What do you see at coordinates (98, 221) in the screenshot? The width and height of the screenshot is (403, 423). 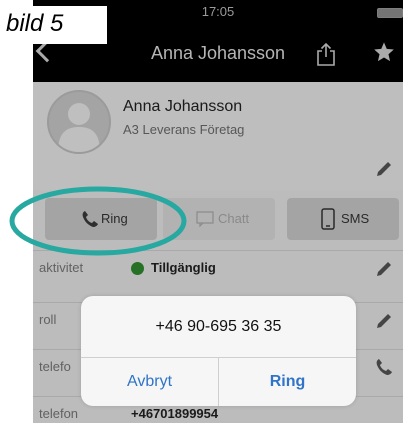 I see `highlight-ellipse` at bounding box center [98, 221].